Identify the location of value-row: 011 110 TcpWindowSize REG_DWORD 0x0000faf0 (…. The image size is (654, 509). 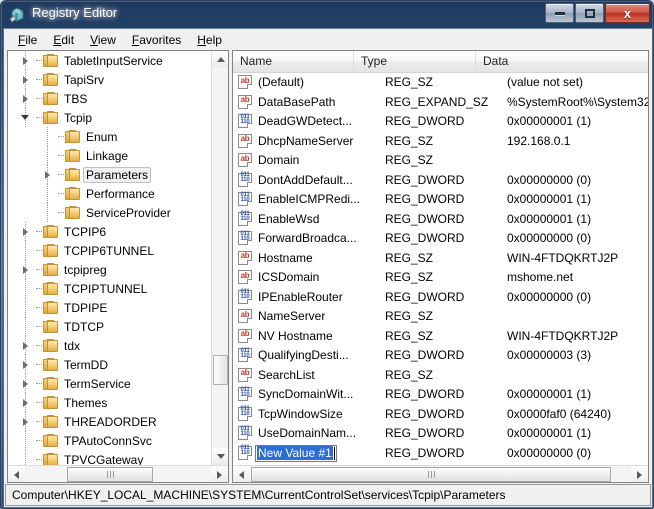
(440, 415).